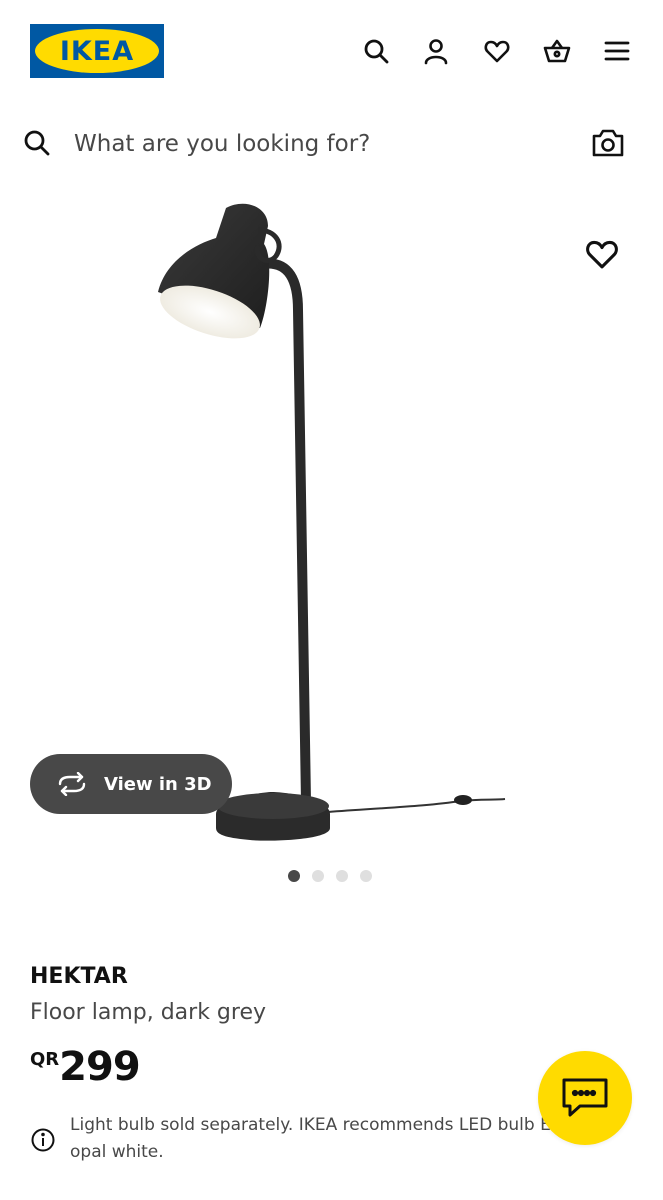  What do you see at coordinates (331, 50) in the screenshot?
I see `header: IKEA` at bounding box center [331, 50].